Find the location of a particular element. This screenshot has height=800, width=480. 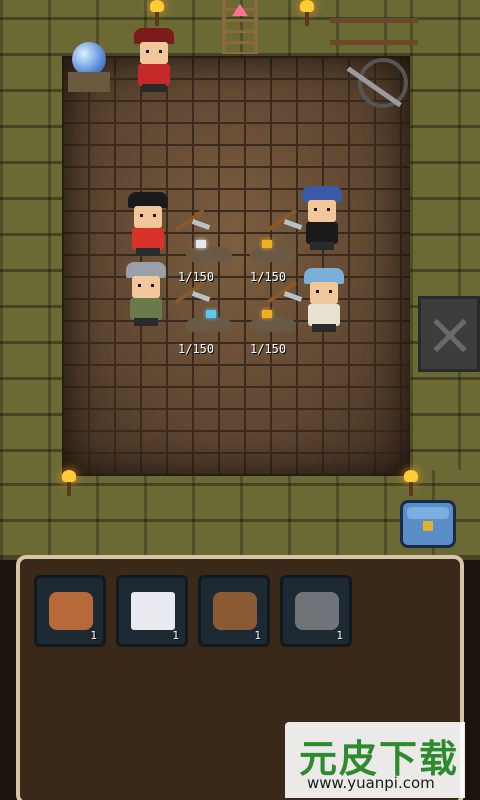

inventory-slot-wood: 1 is located at coordinates (70, 611).